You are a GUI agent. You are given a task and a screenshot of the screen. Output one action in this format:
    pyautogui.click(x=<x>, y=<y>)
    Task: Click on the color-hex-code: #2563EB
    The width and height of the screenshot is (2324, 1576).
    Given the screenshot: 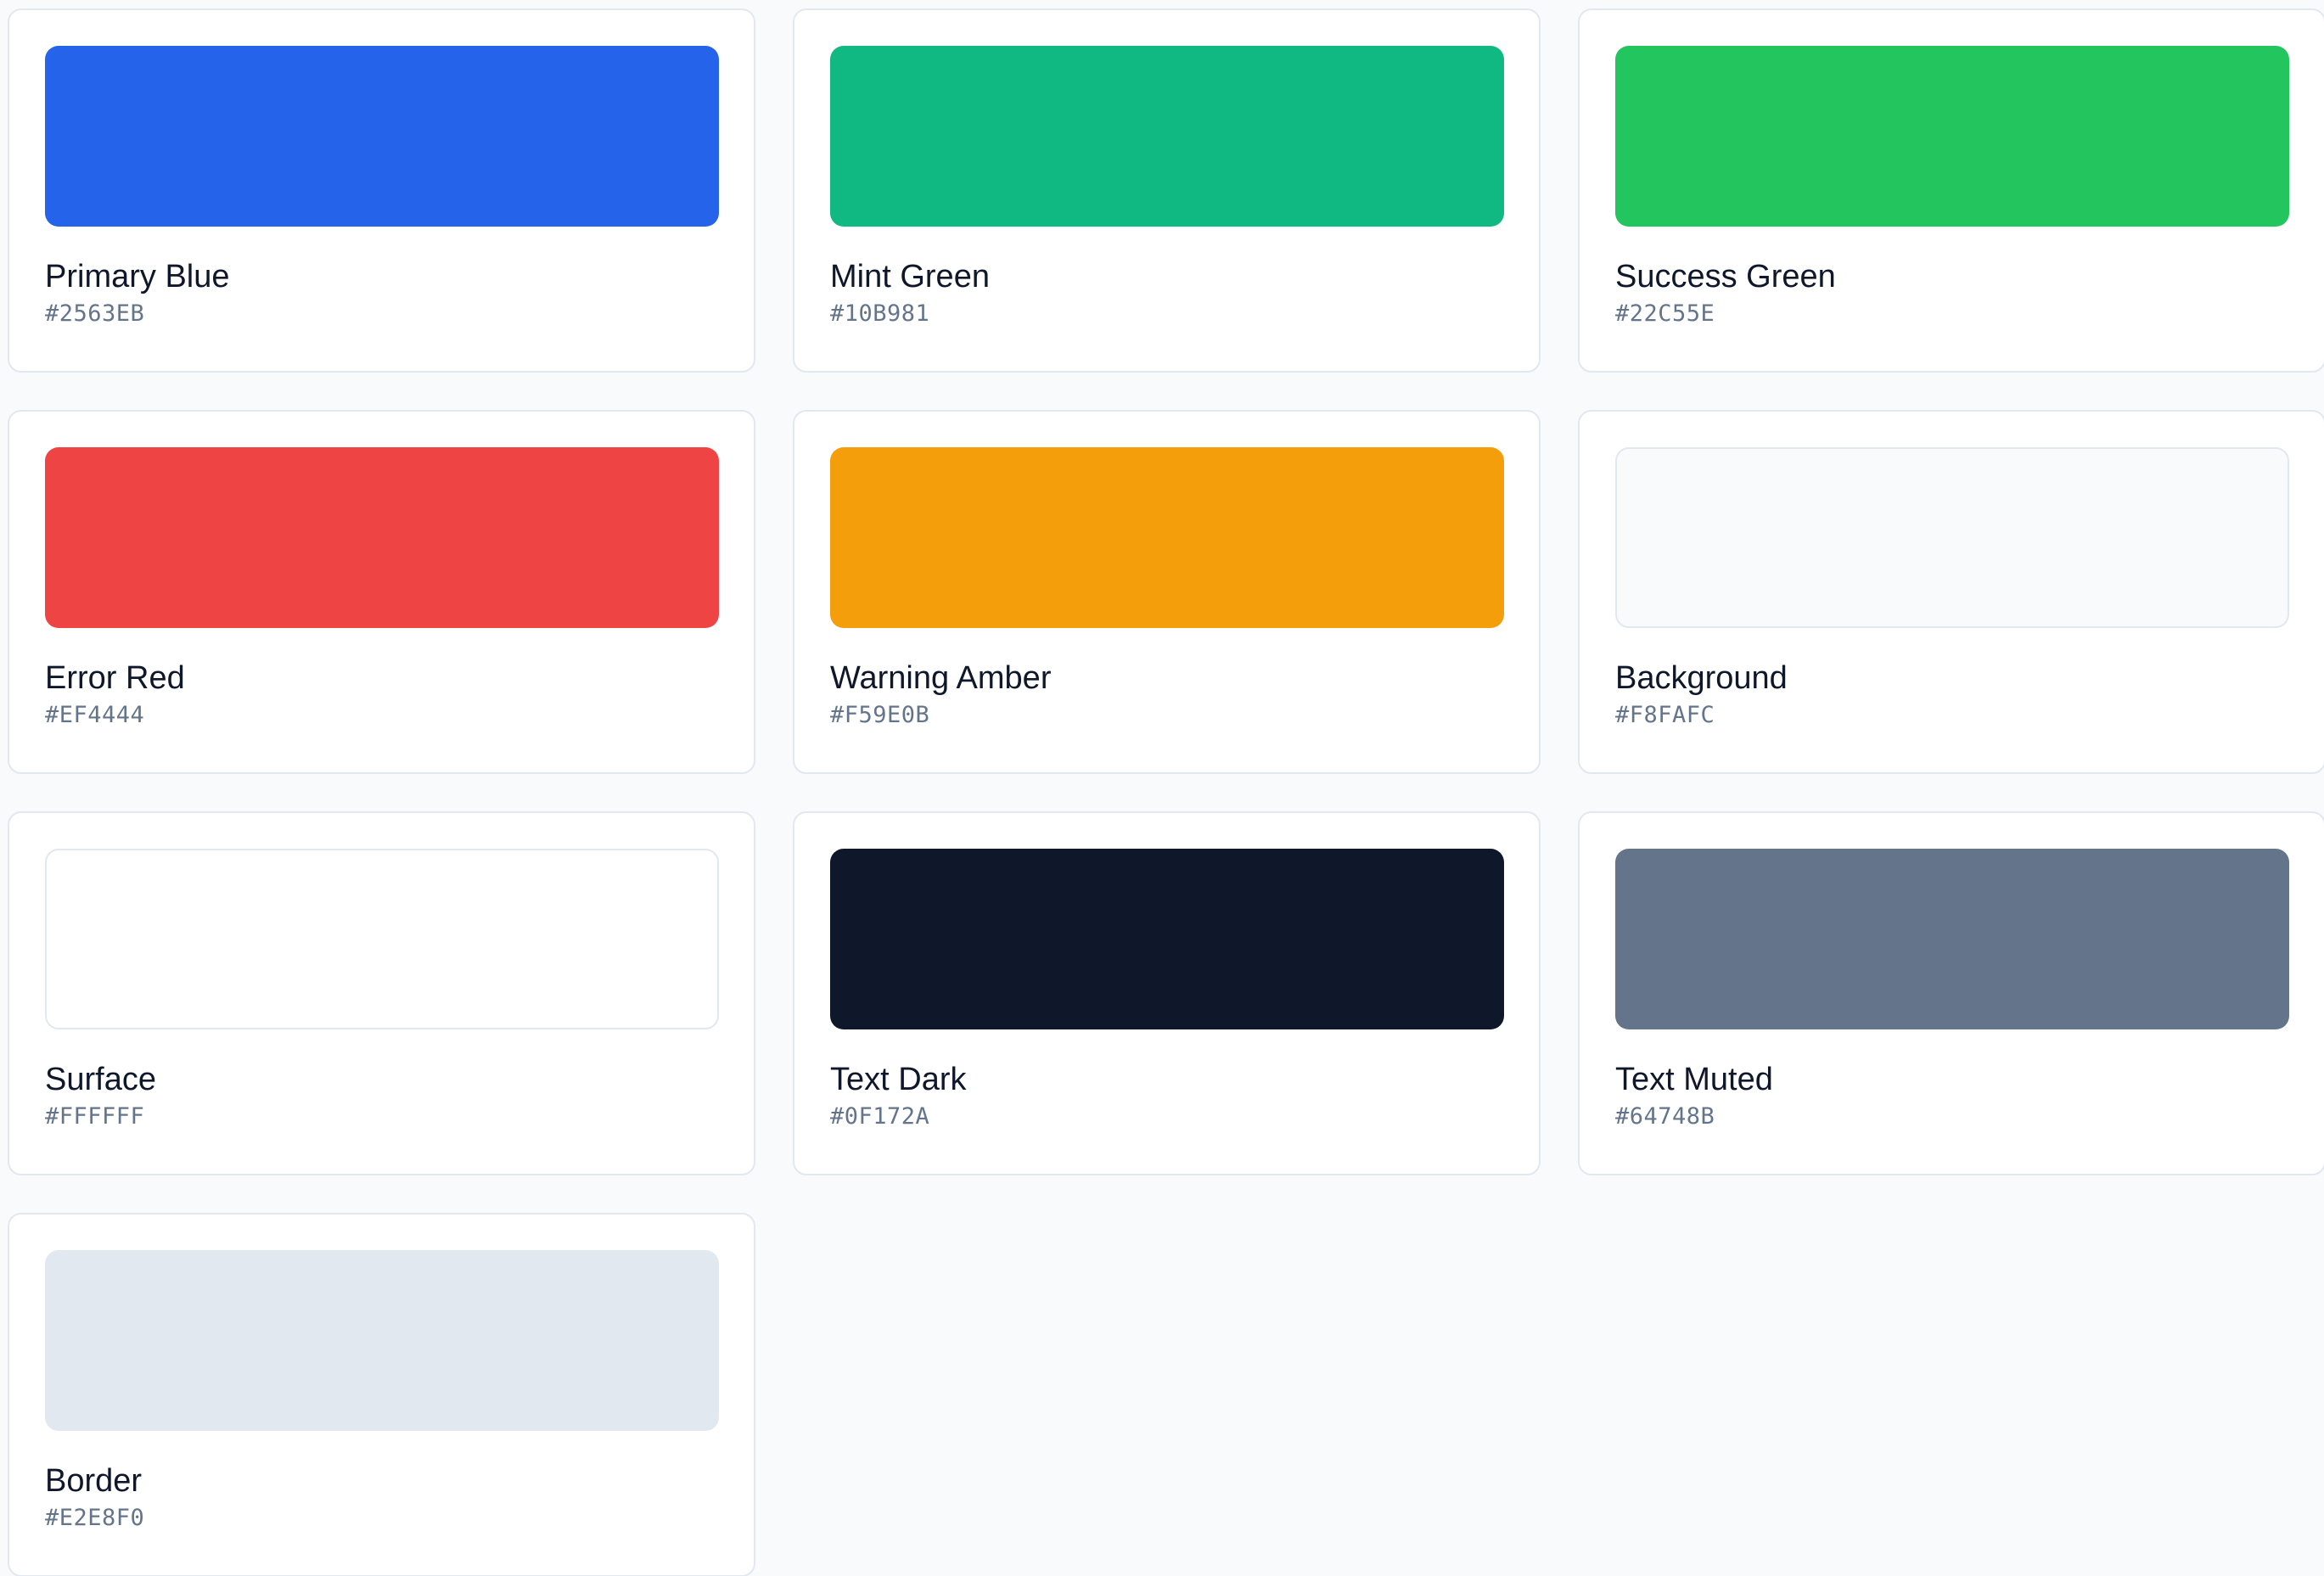 What is the action you would take?
    pyautogui.click(x=95, y=313)
    